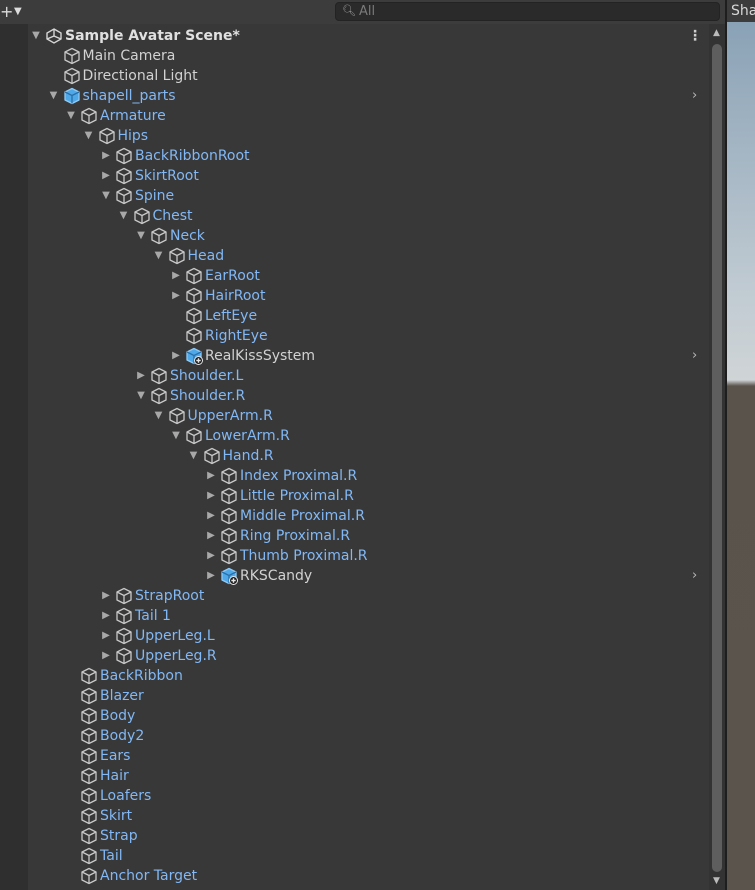  I want to click on hierarchy-item-realkisssystem: ▶ RealKissSystem ›, so click(368, 356).